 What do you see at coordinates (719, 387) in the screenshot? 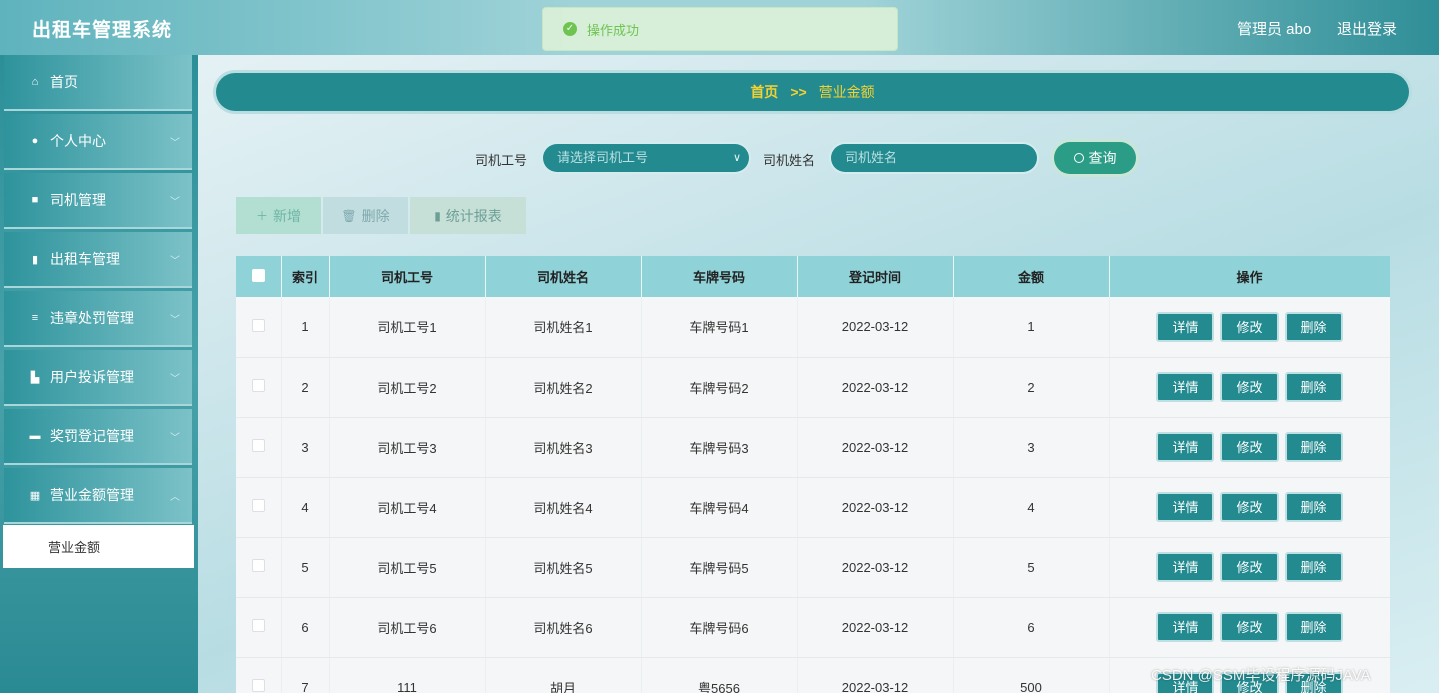
I see `cell-plate: 车牌号码2` at bounding box center [719, 387].